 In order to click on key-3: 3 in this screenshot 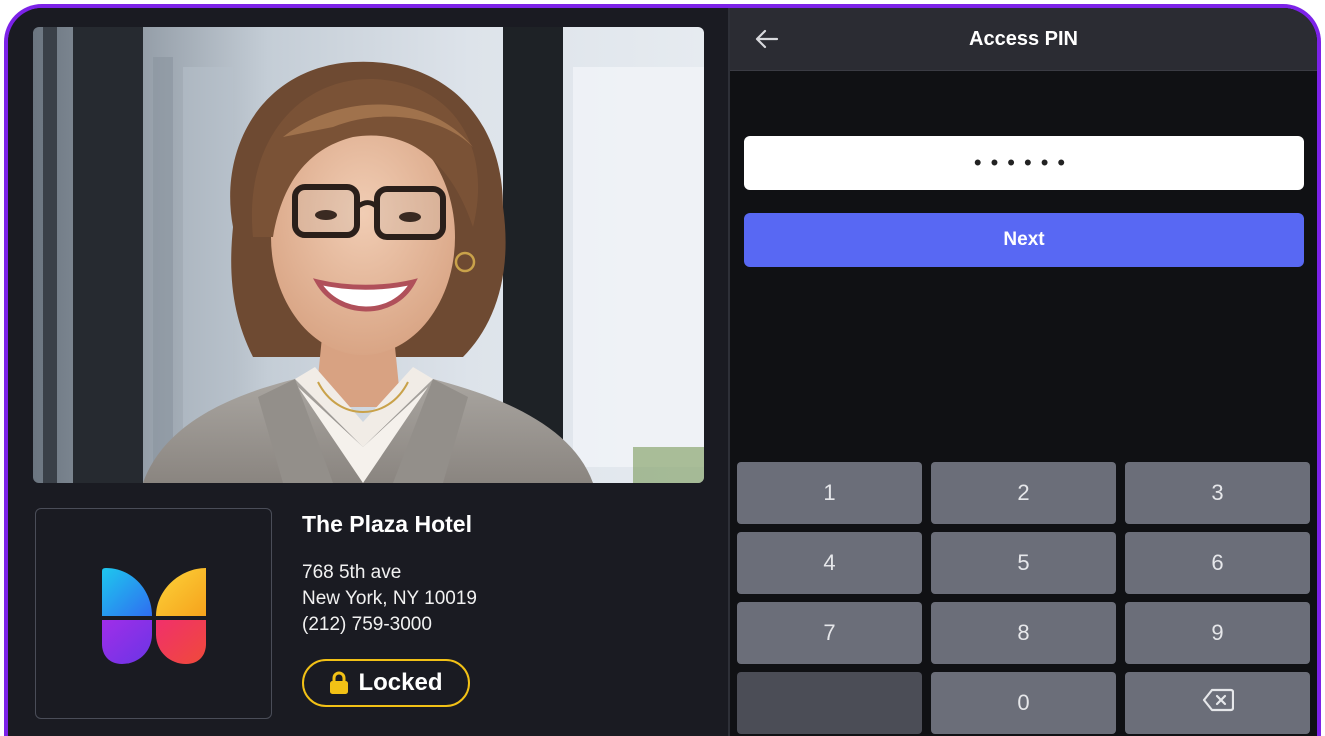, I will do `click(1217, 493)`.